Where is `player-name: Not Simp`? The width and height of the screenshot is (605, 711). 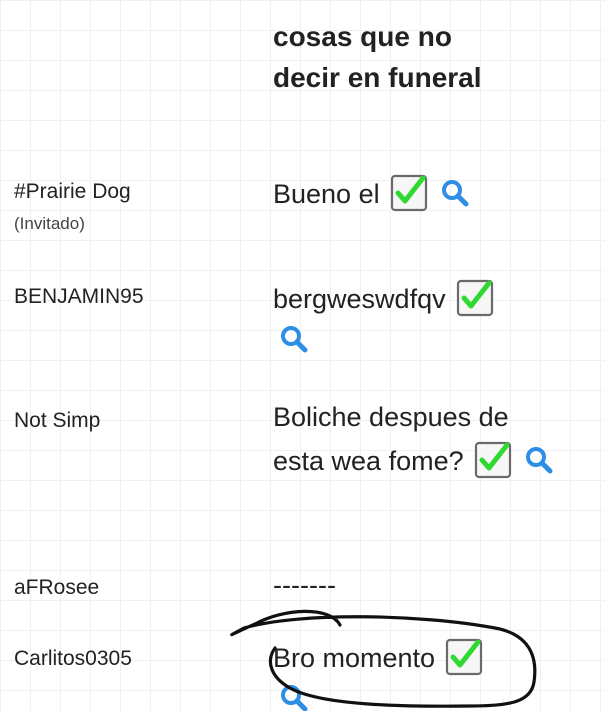 player-name: Not Simp is located at coordinates (57, 421).